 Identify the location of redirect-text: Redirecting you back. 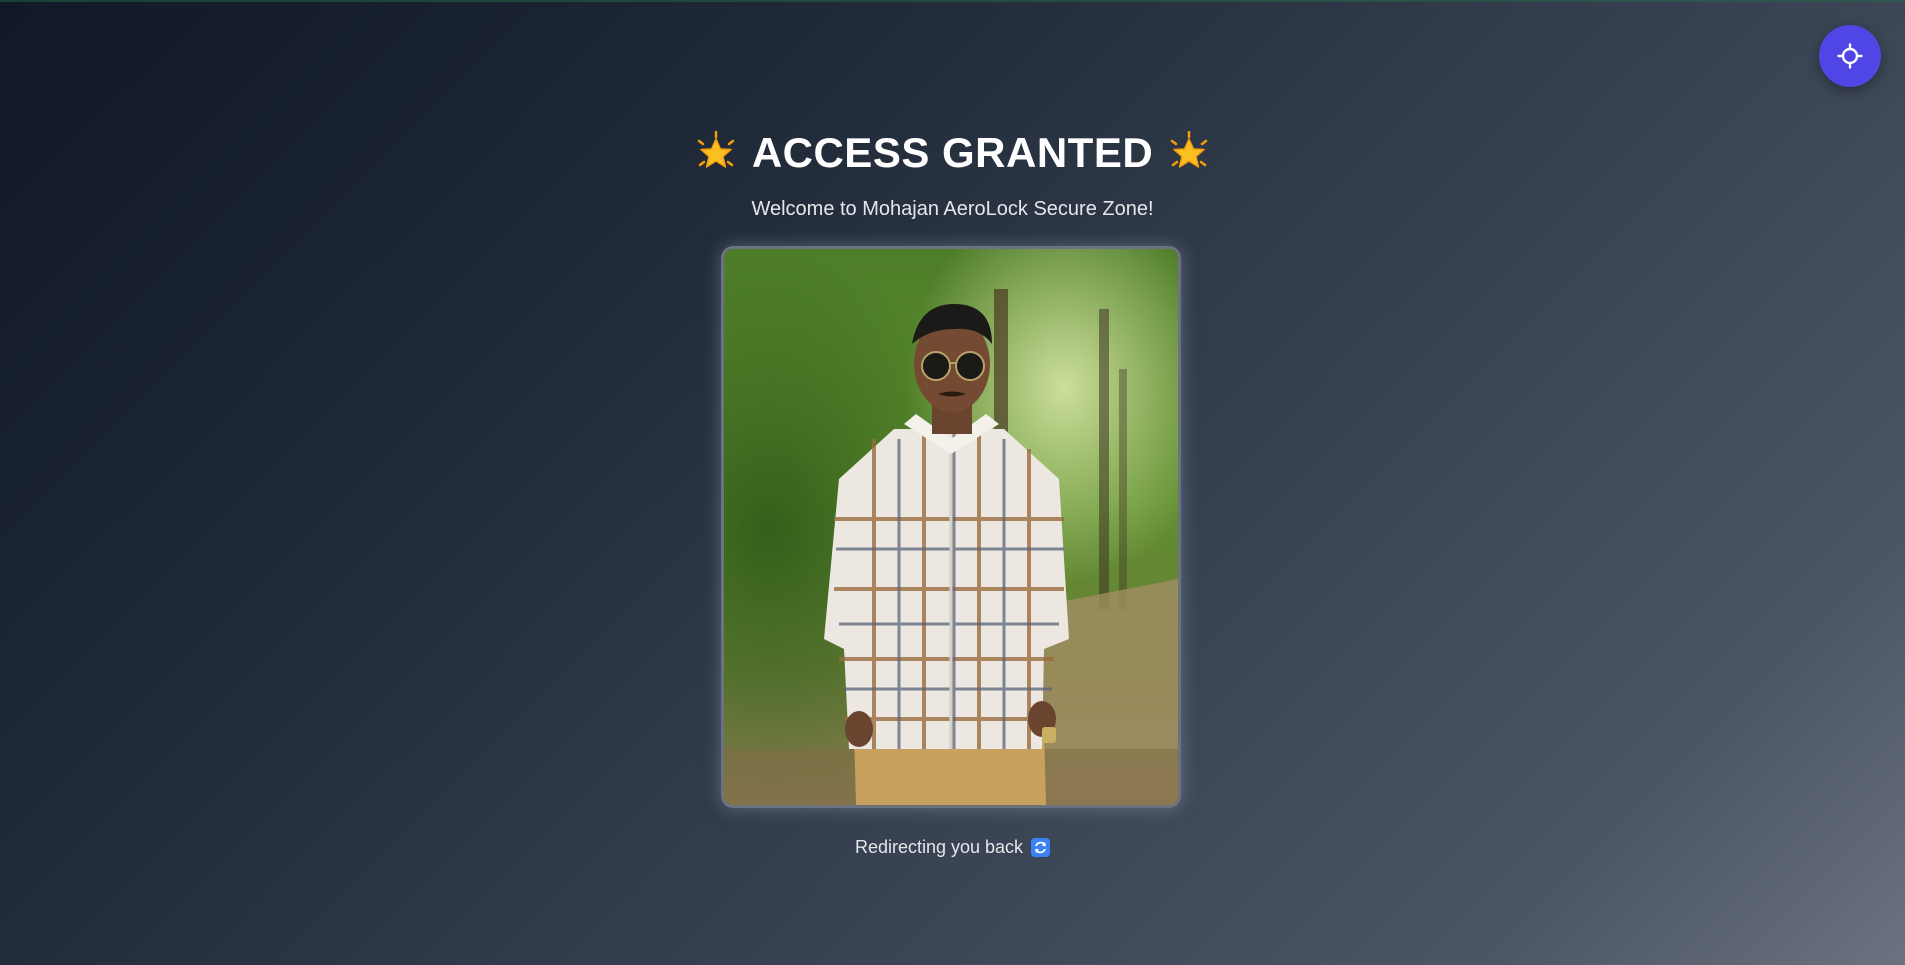
(939, 847).